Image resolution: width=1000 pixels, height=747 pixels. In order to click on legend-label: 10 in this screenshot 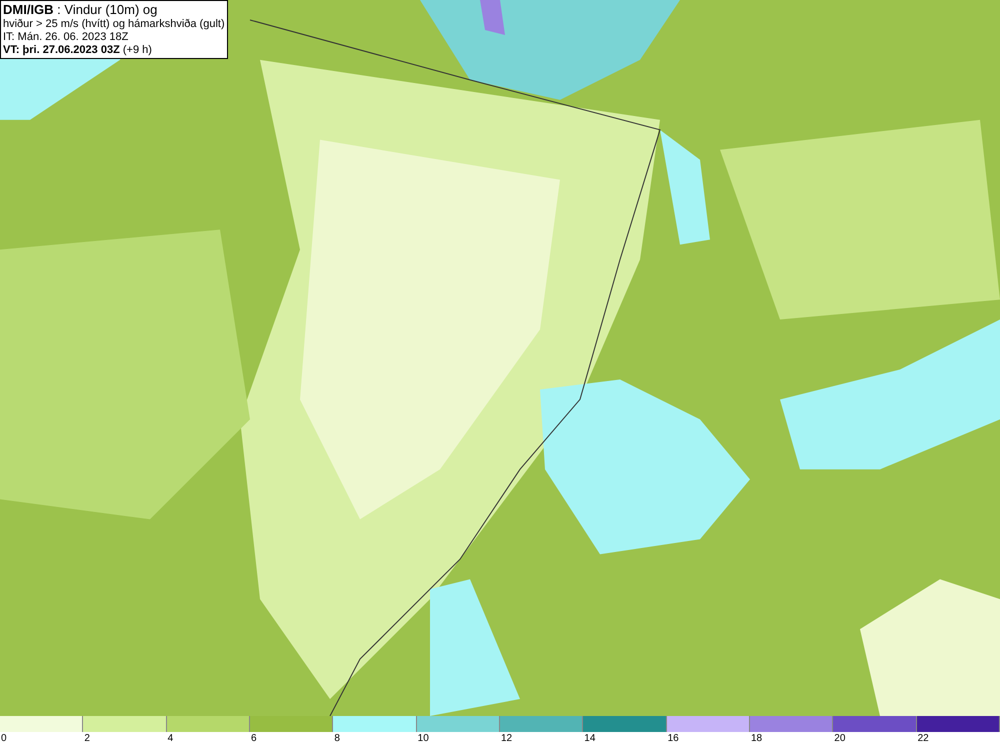, I will do `click(423, 738)`.